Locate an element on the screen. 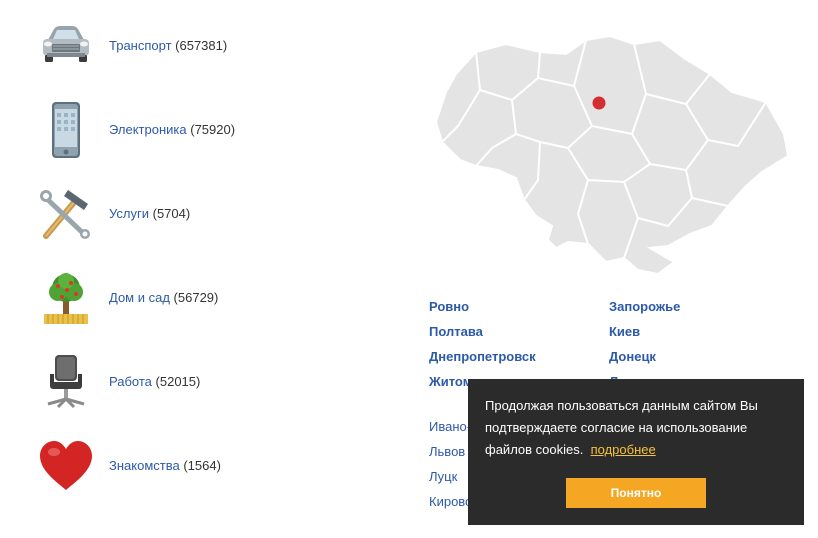  category-count: (56729) is located at coordinates (196, 297).